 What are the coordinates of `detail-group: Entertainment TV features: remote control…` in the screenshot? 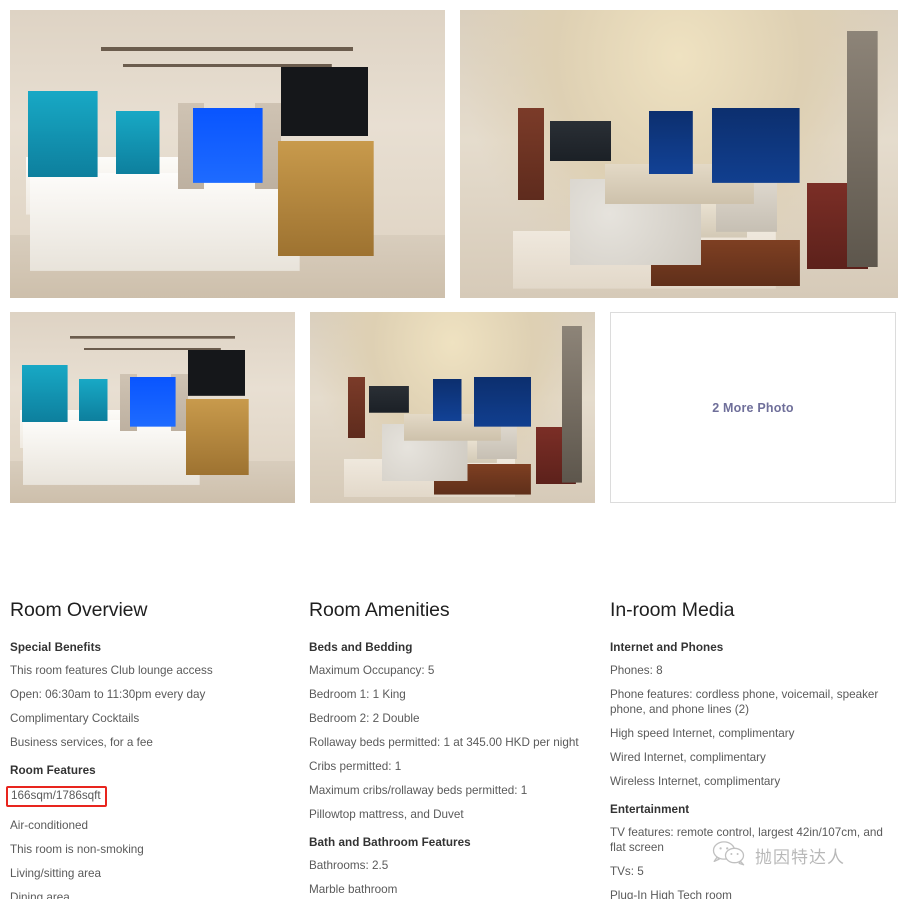 It's located at (755, 851).